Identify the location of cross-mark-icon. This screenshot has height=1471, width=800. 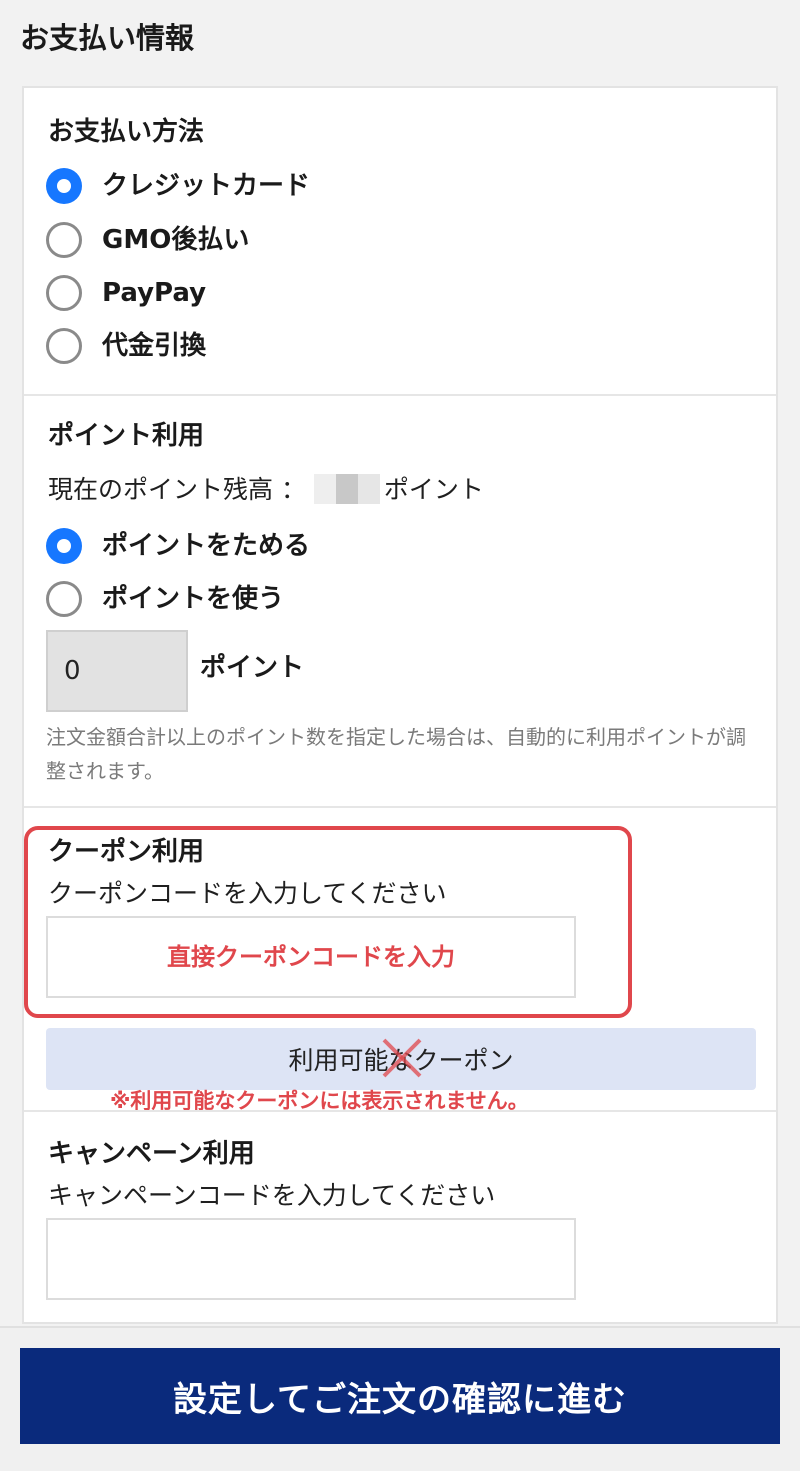
(402, 1058).